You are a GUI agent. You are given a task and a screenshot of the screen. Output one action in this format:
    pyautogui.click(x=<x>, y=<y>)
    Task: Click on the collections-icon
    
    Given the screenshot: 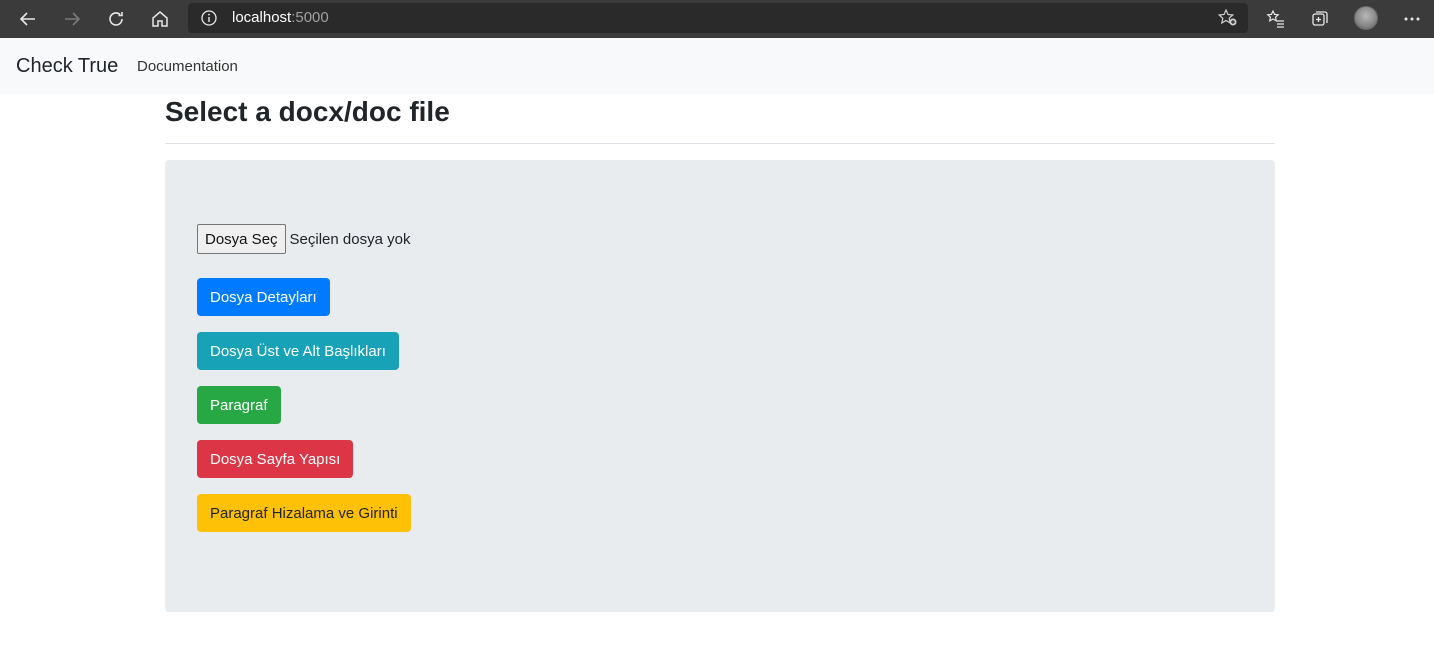 What is the action you would take?
    pyautogui.click(x=1320, y=19)
    